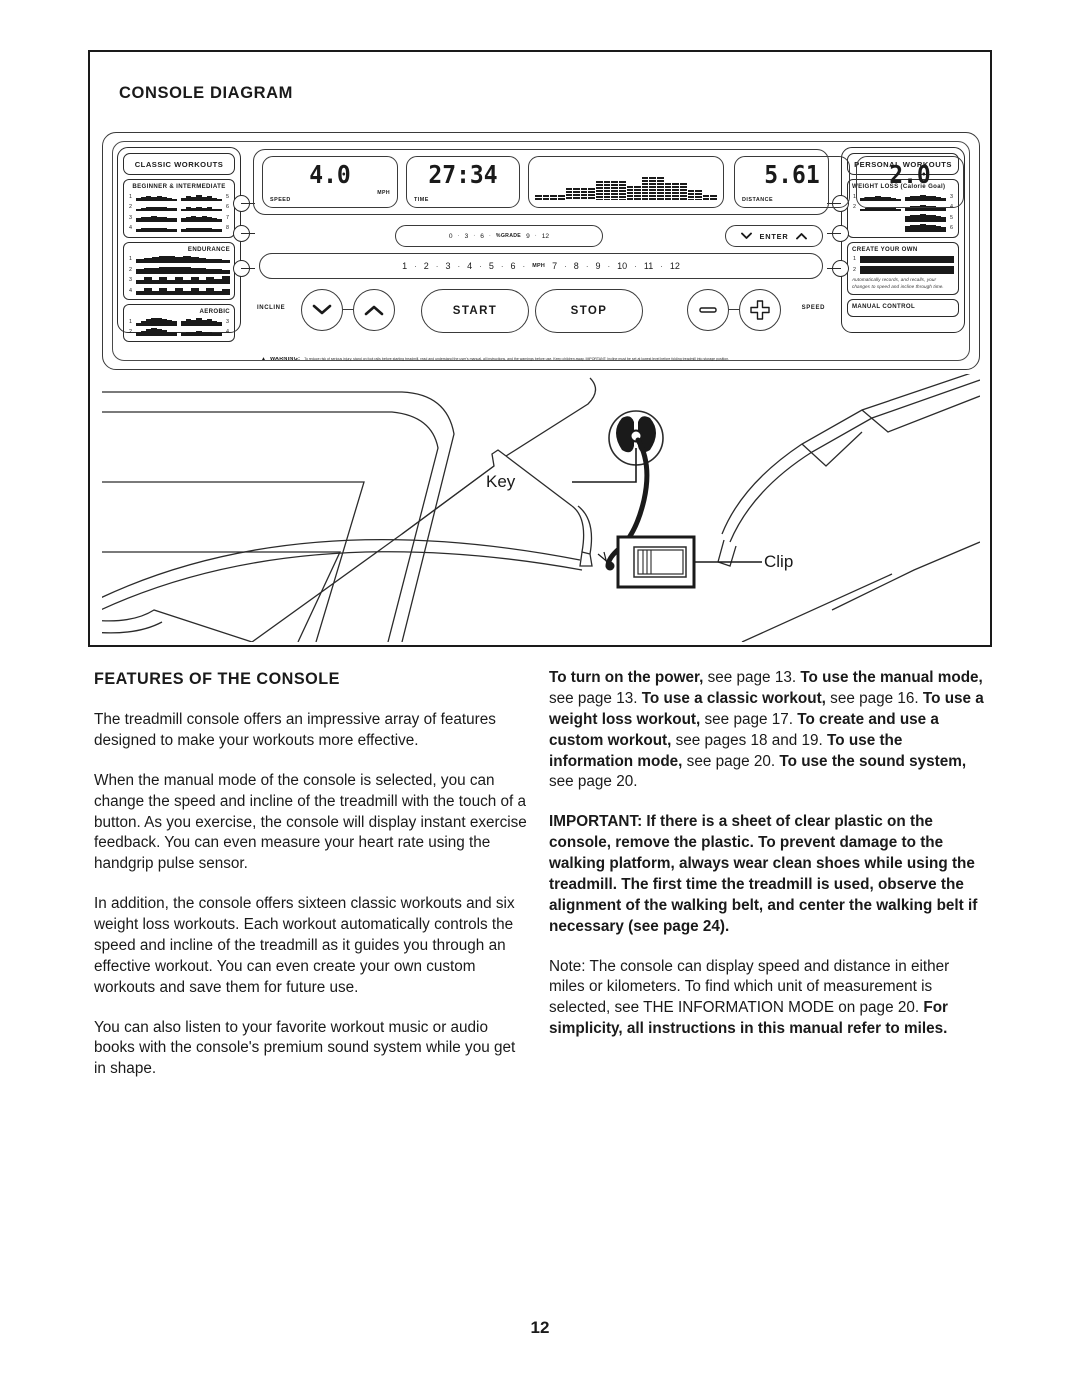  I want to click on time-caption: TIME, so click(421, 200).